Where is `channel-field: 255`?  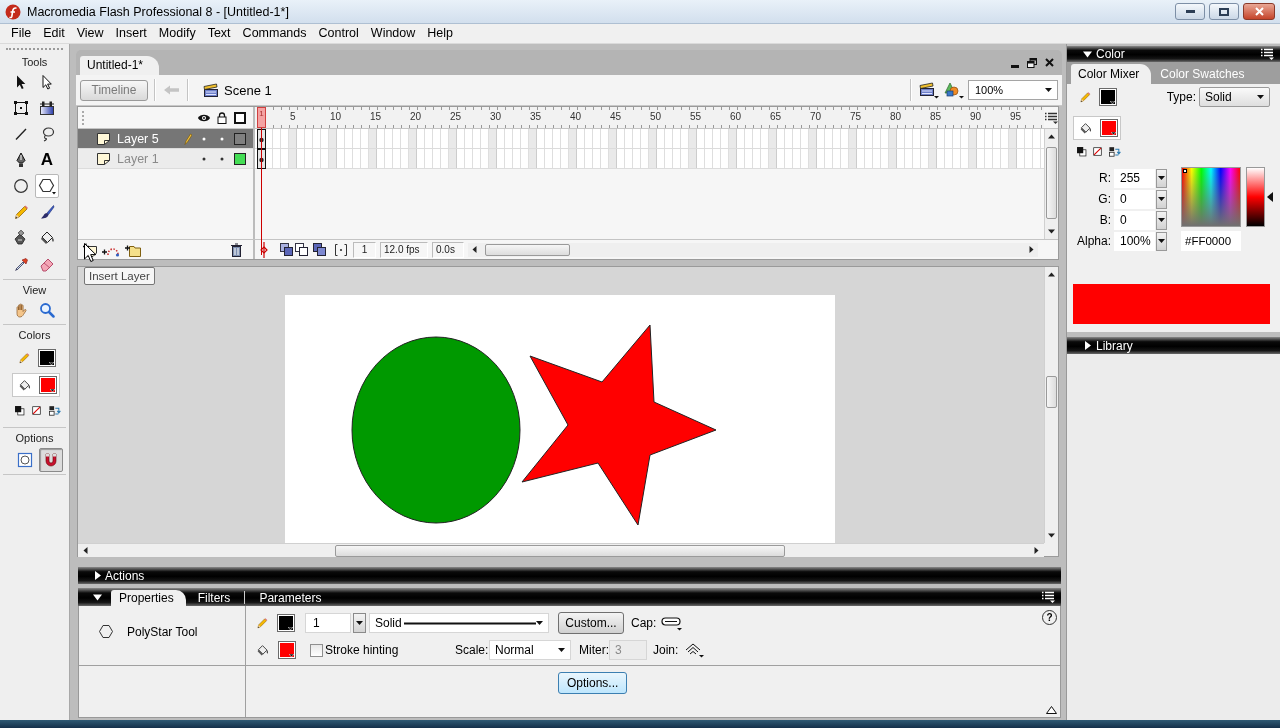 channel-field: 255 is located at coordinates (1134, 178).